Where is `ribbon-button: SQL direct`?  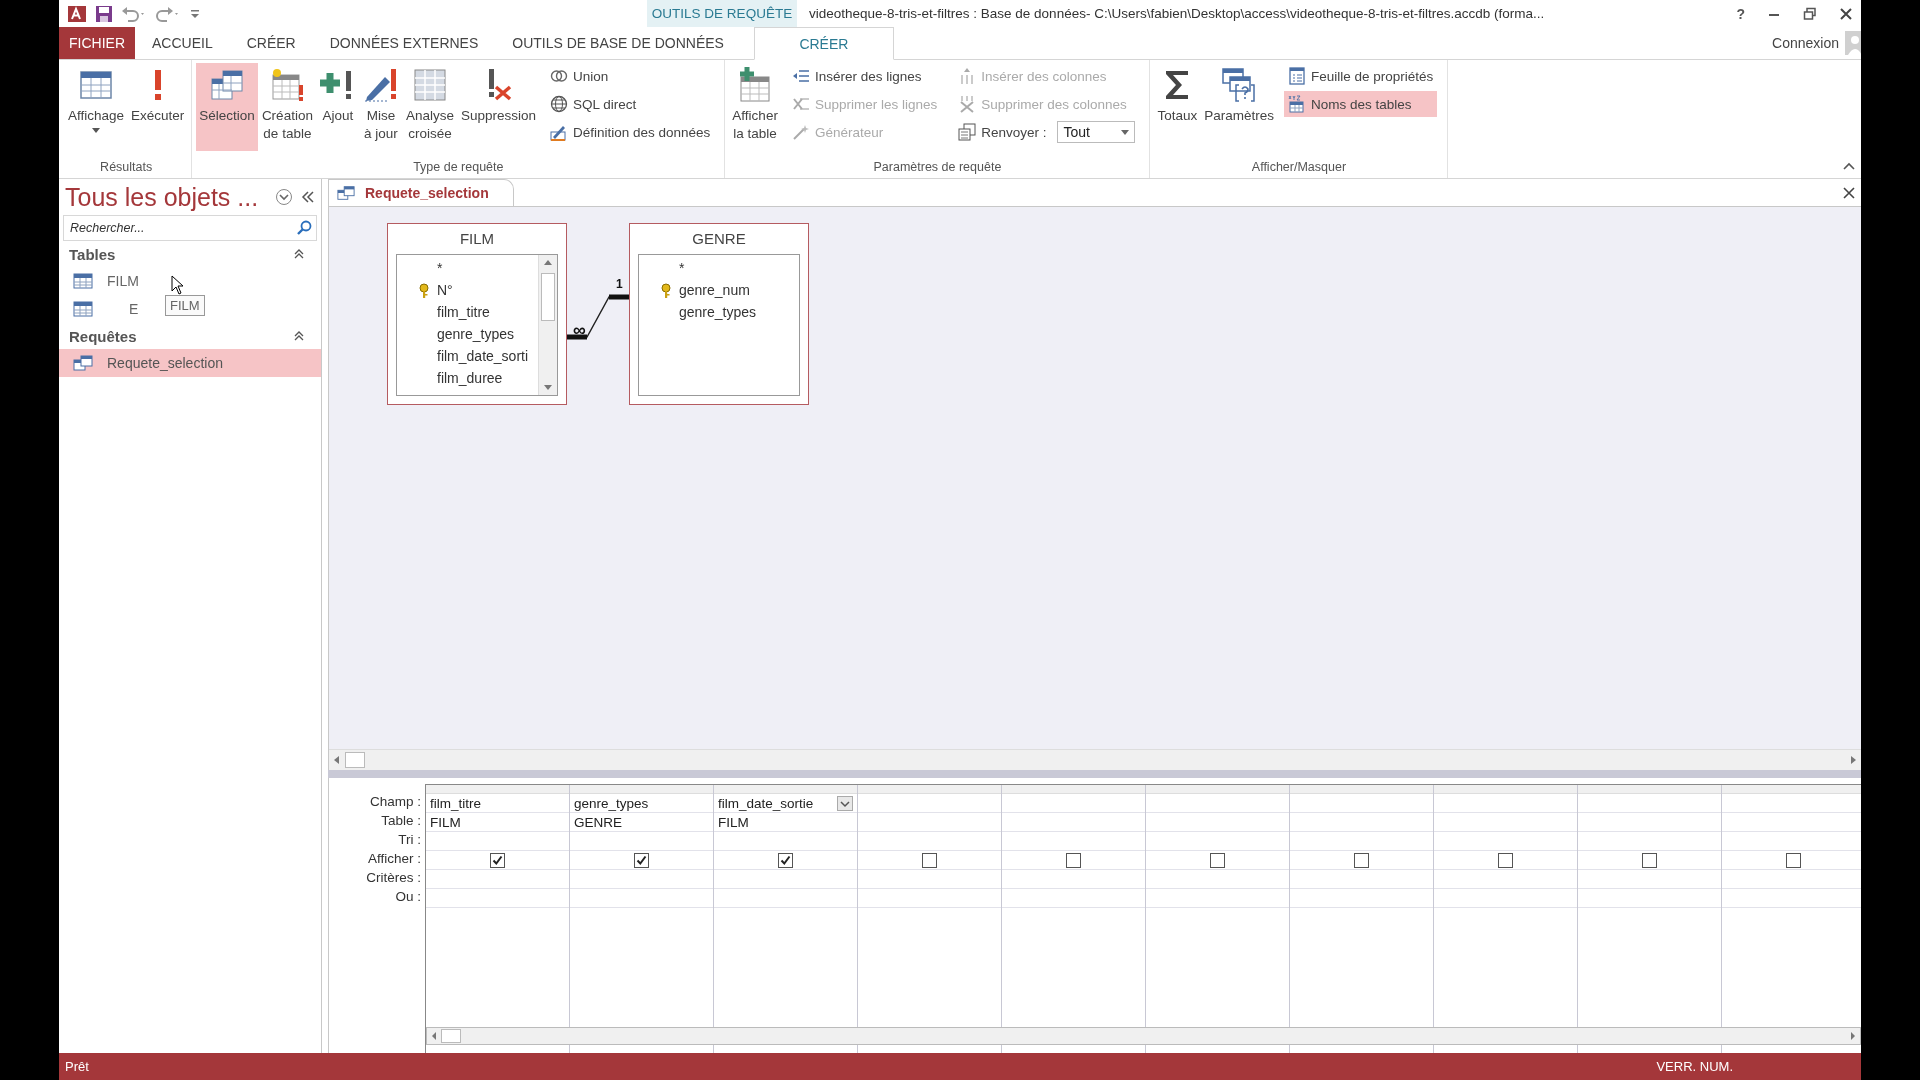
ribbon-button: SQL direct is located at coordinates (630, 104).